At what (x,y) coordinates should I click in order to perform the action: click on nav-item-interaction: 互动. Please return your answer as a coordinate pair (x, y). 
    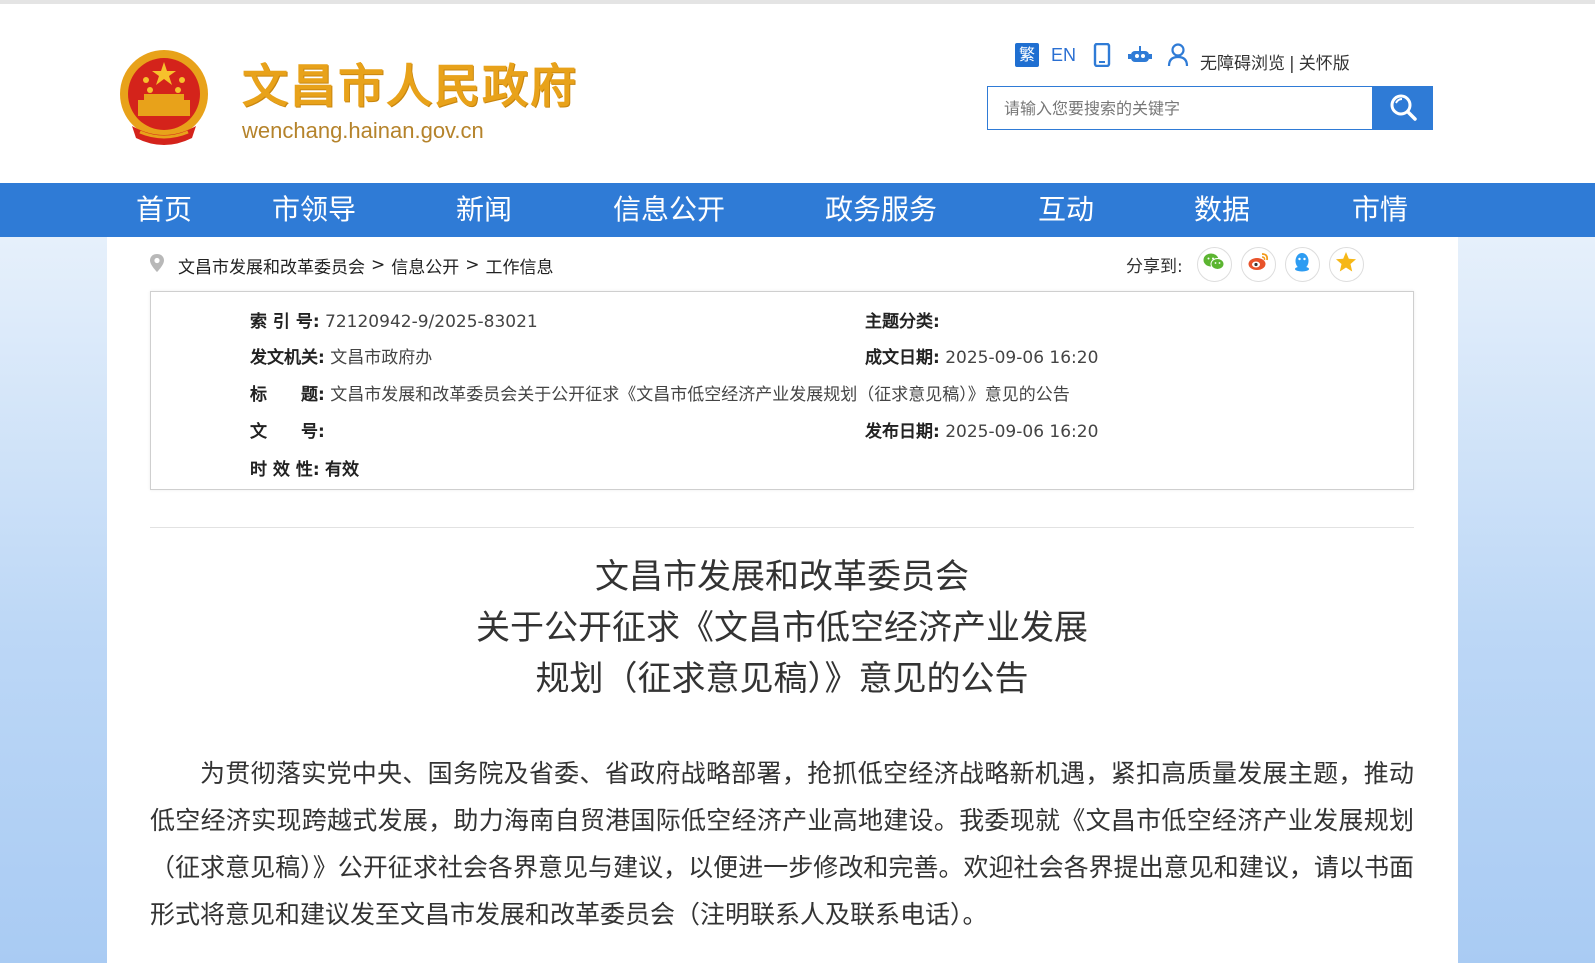
    Looking at the image, I should click on (1066, 210).